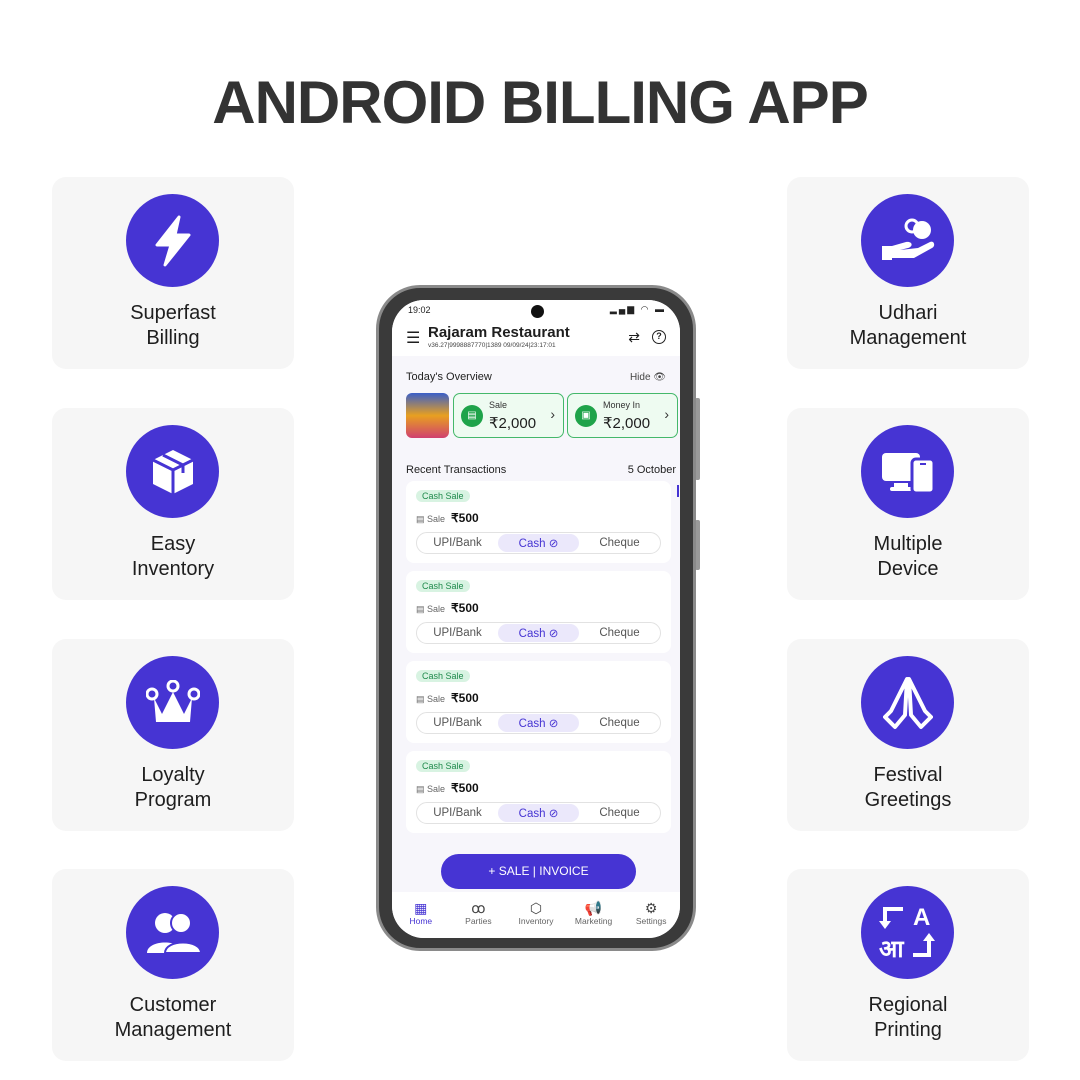 This screenshot has width=1080, height=1080. Describe the element at coordinates (908, 1030) in the screenshot. I see `feature-label: Printing` at that location.